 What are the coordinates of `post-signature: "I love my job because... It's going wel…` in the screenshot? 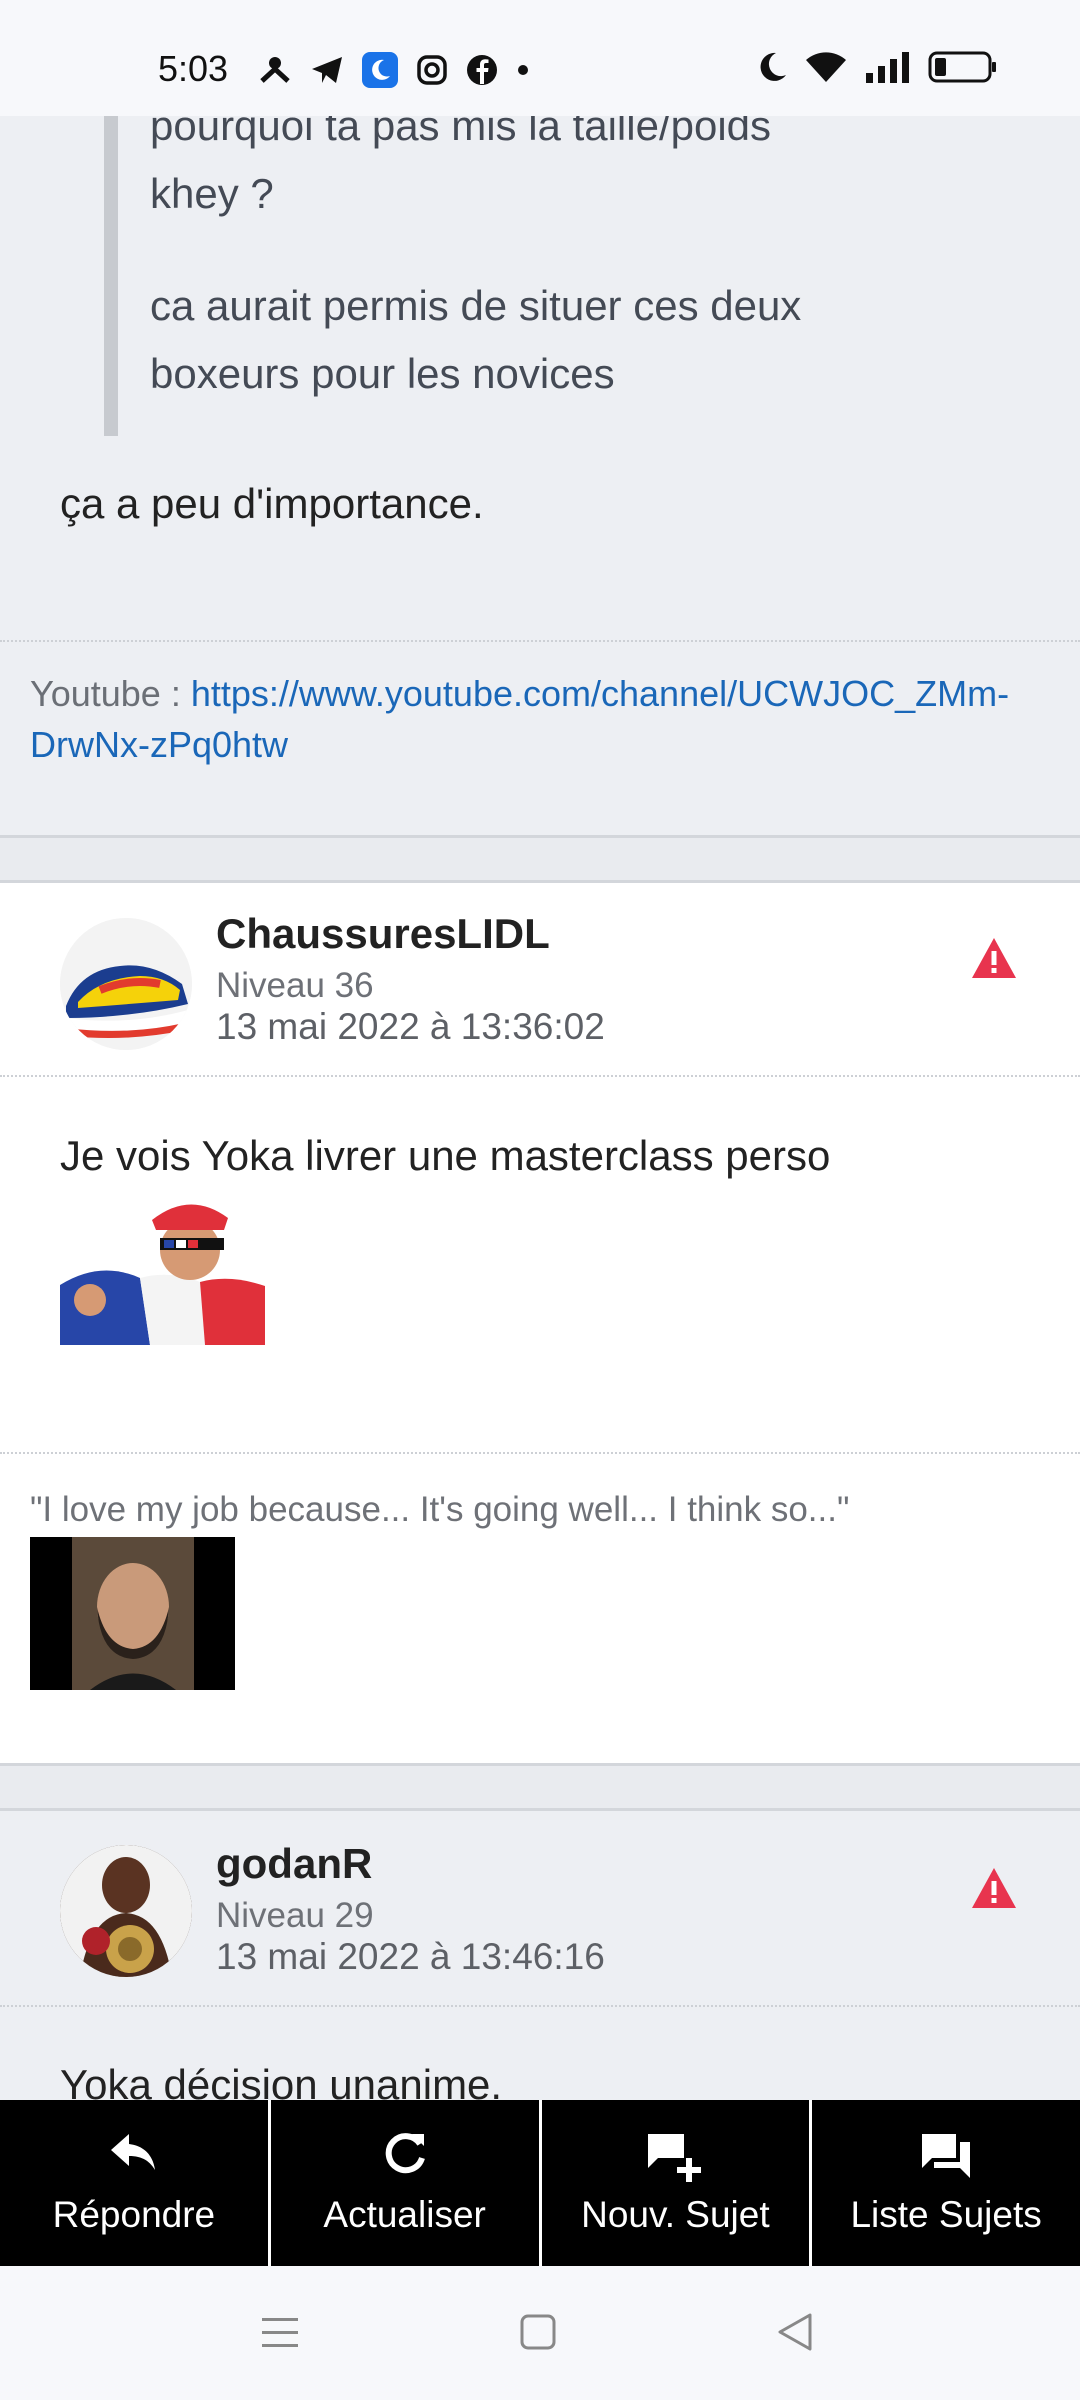 It's located at (440, 1509).